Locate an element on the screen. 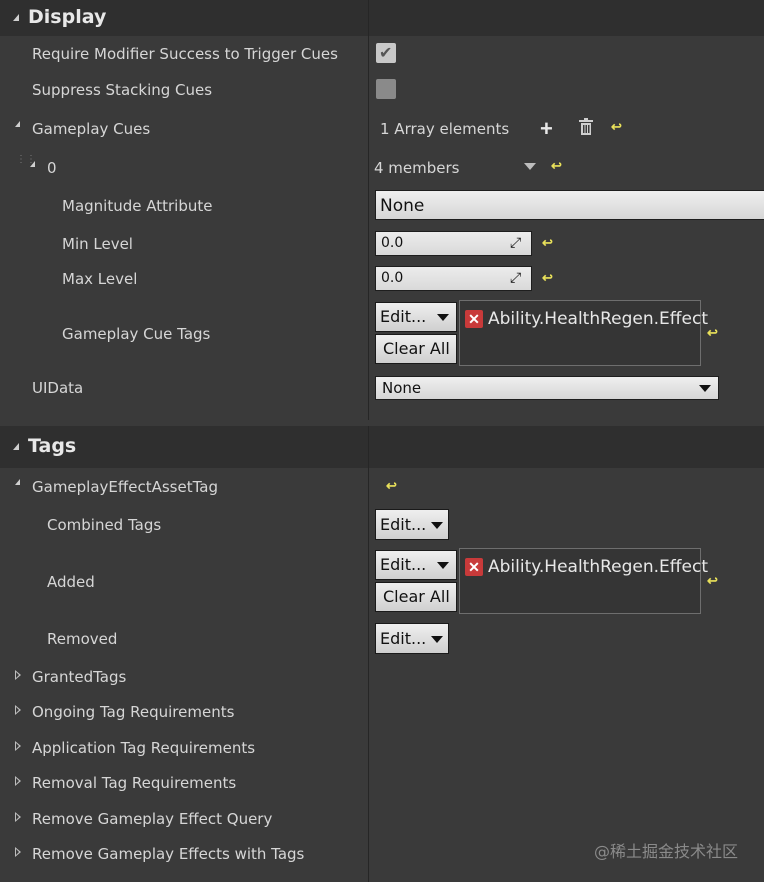 The image size is (764, 882). max-level-input: 0.0 ⤢ is located at coordinates (453, 278).